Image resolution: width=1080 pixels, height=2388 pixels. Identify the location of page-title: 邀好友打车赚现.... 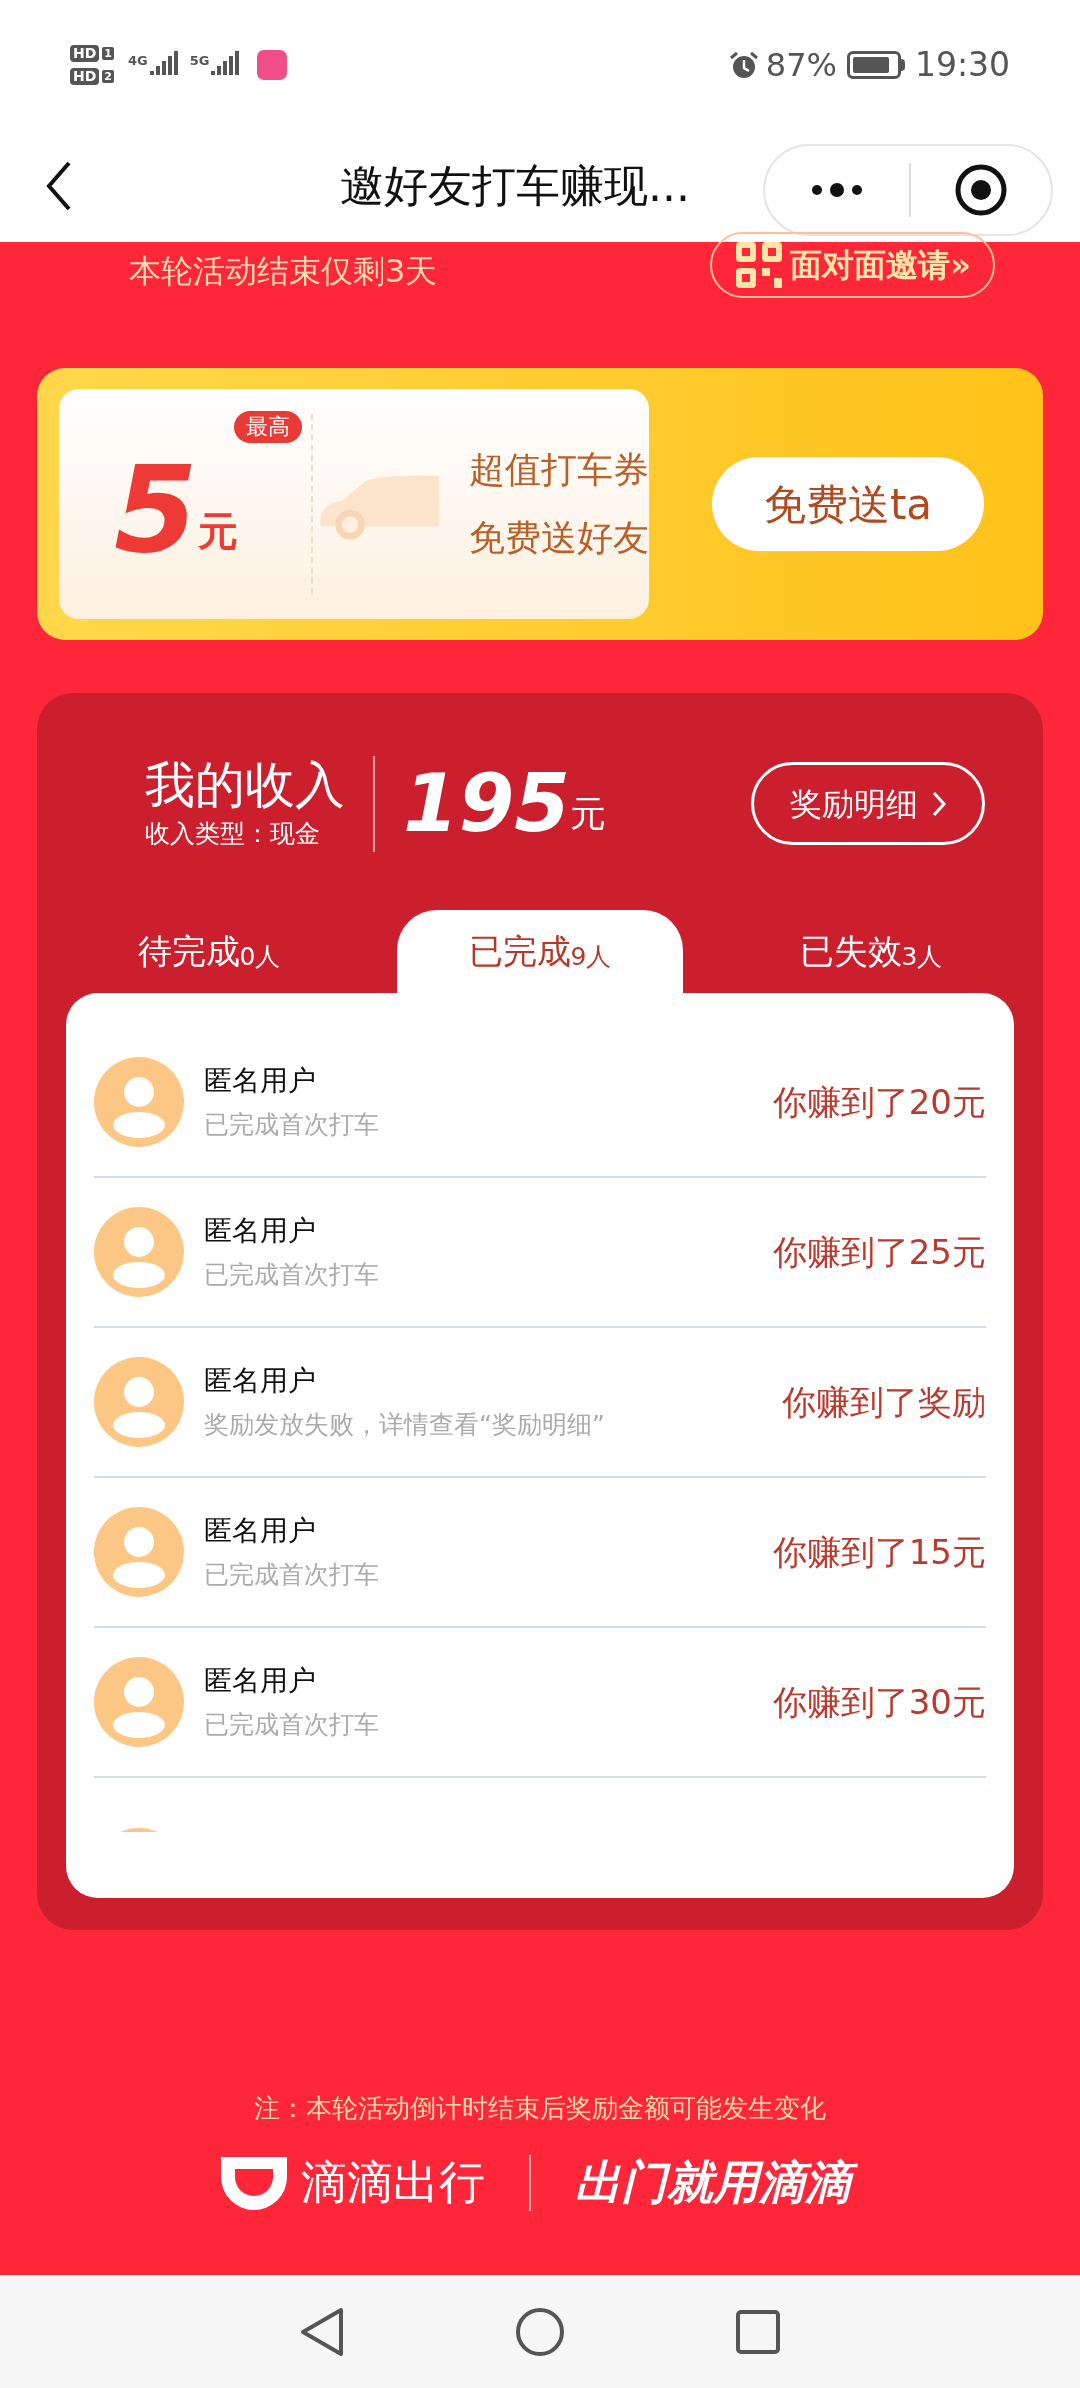
(515, 186).